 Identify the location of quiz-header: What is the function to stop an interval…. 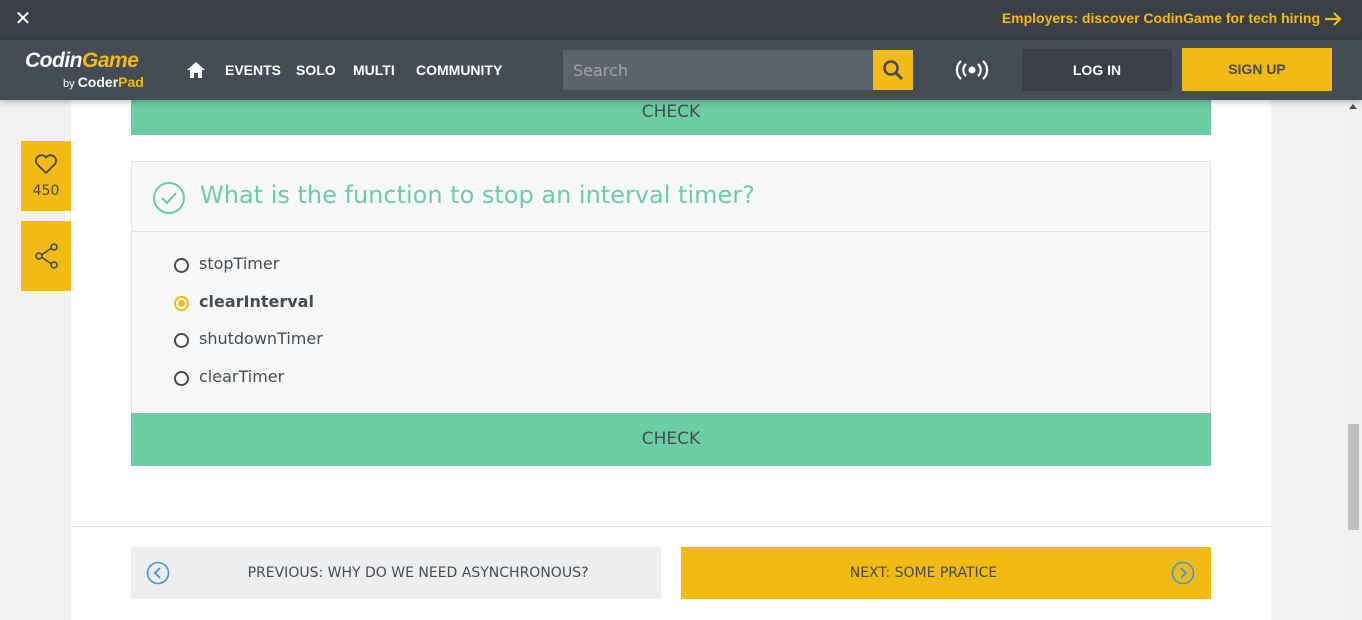
(671, 197).